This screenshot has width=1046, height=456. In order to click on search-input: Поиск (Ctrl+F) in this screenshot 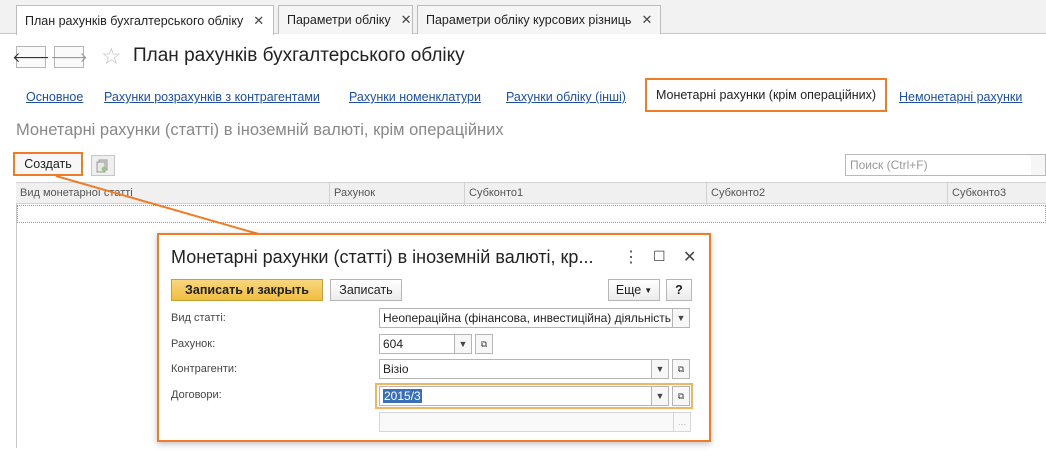, I will do `click(938, 165)`.